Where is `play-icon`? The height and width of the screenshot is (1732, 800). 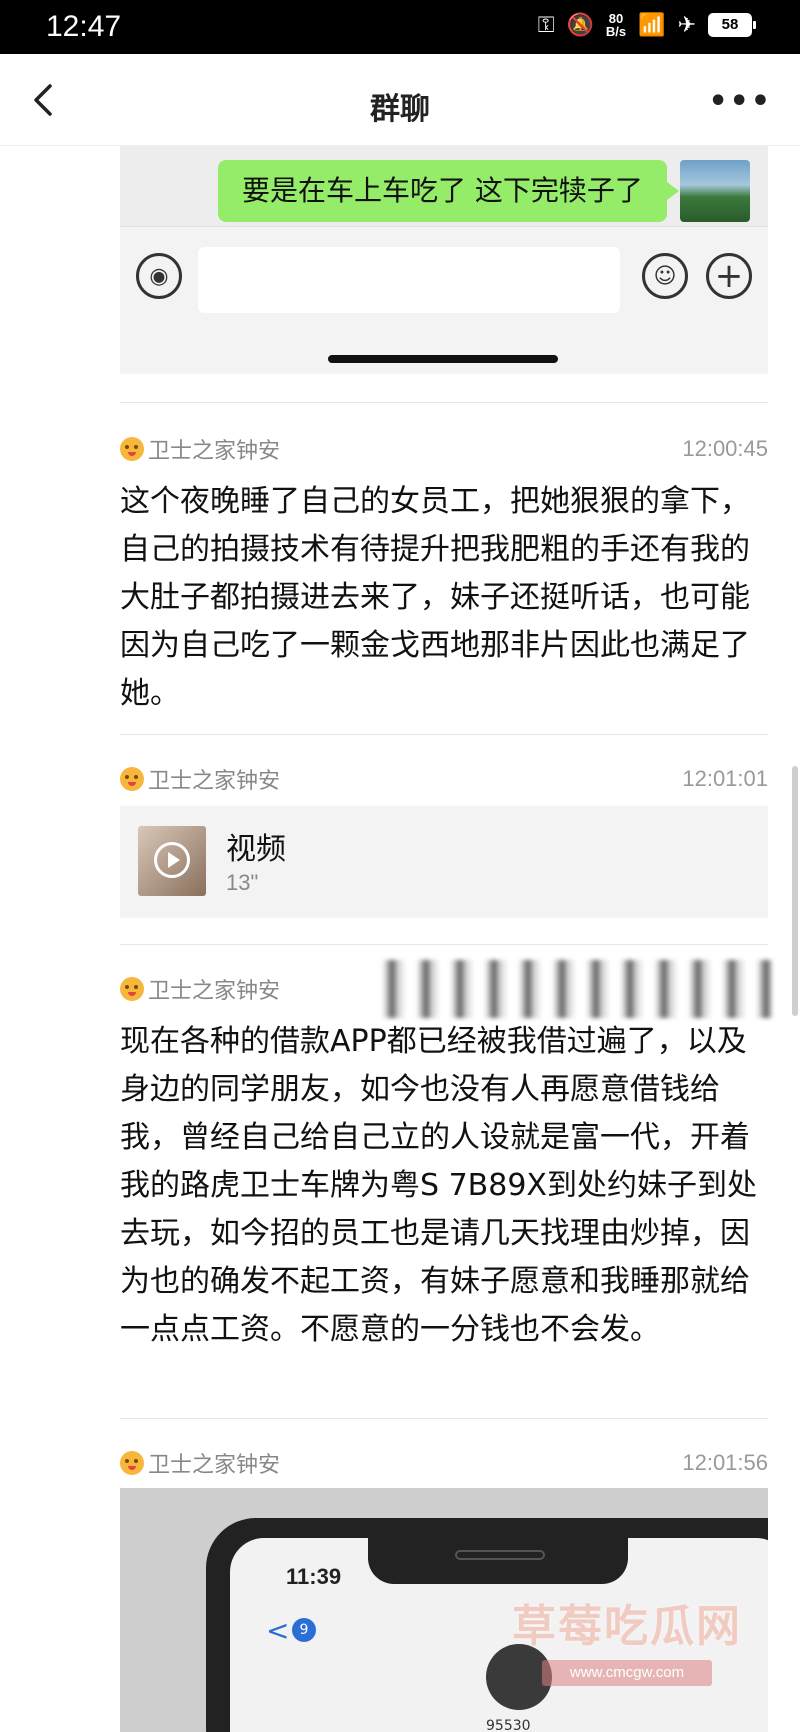 play-icon is located at coordinates (172, 860).